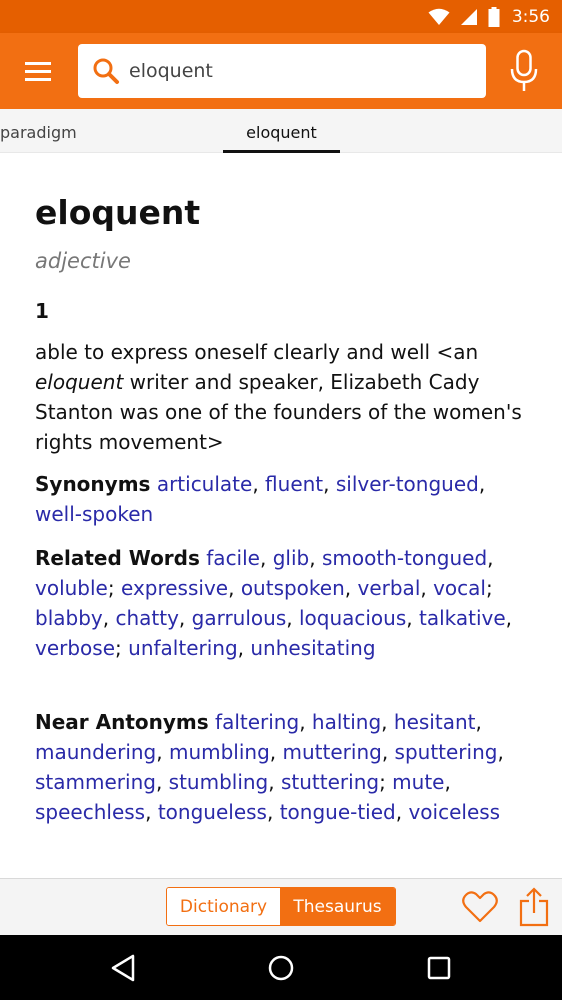  I want to click on battery-icon, so click(494, 16).